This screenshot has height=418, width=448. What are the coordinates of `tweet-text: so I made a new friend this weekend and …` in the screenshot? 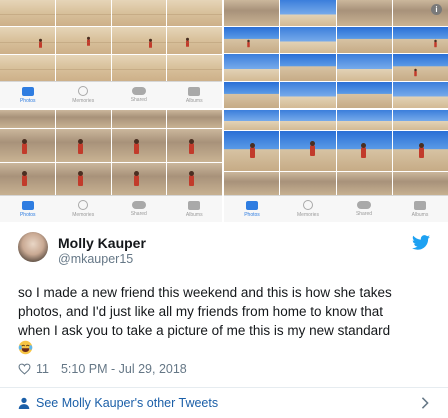 It's located at (228, 311).